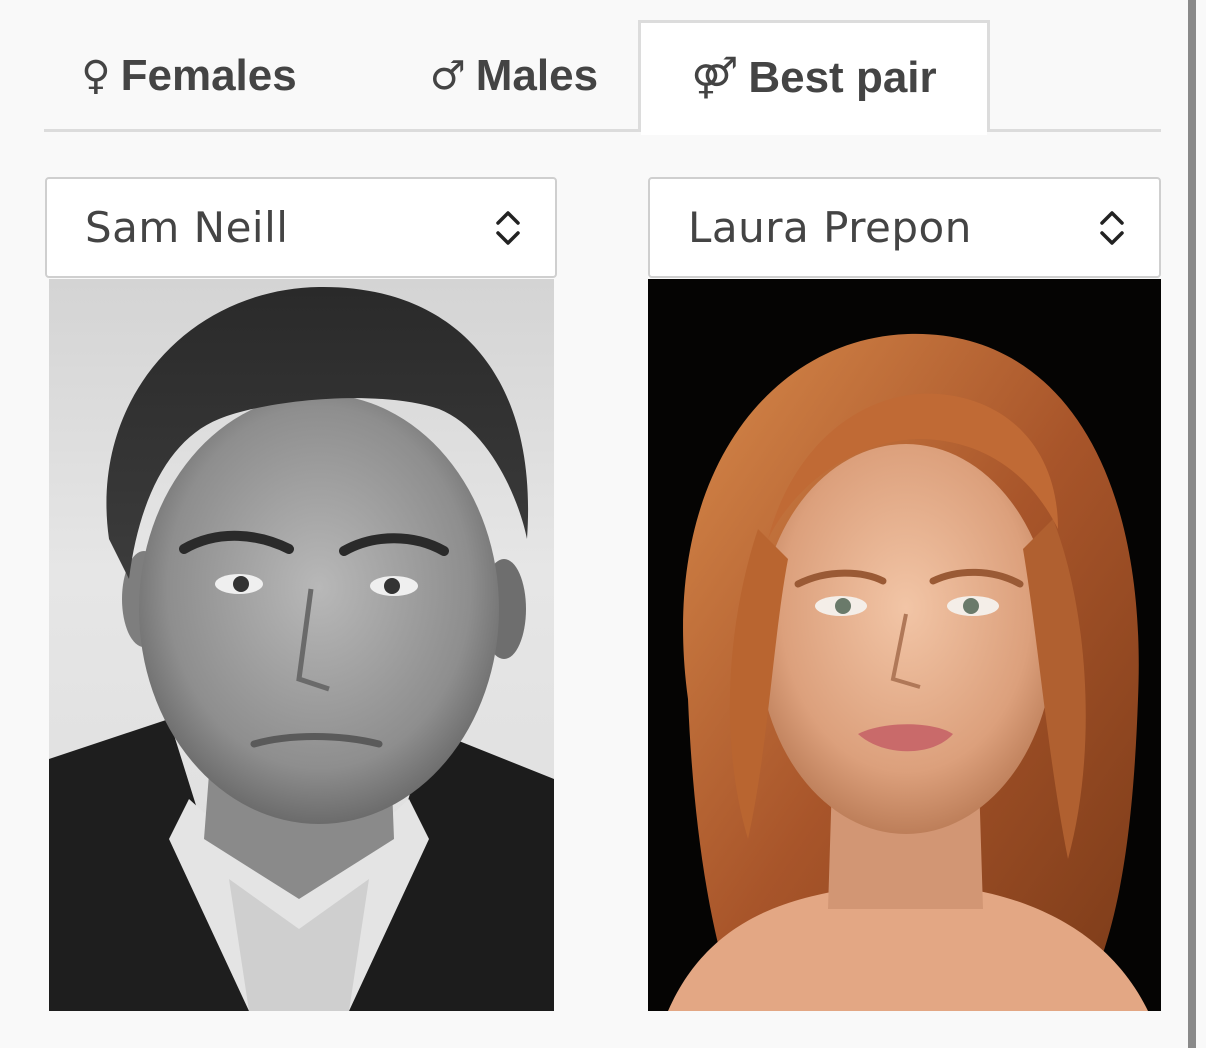  I want to click on female-symbol-icon: ♀, so click(96, 76).